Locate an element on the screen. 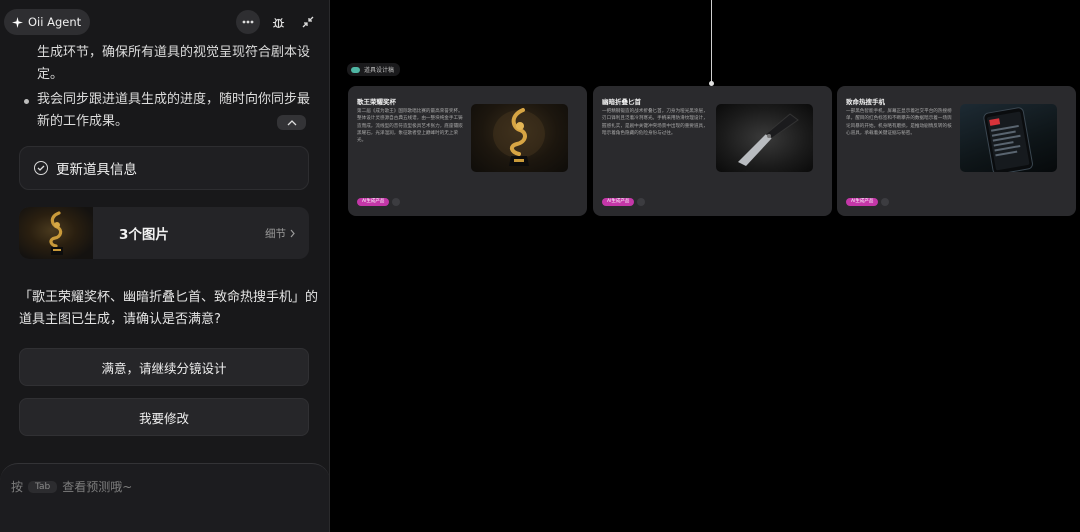  input-placeholder: 按 Tab 查看预测哦~ is located at coordinates (71, 486).